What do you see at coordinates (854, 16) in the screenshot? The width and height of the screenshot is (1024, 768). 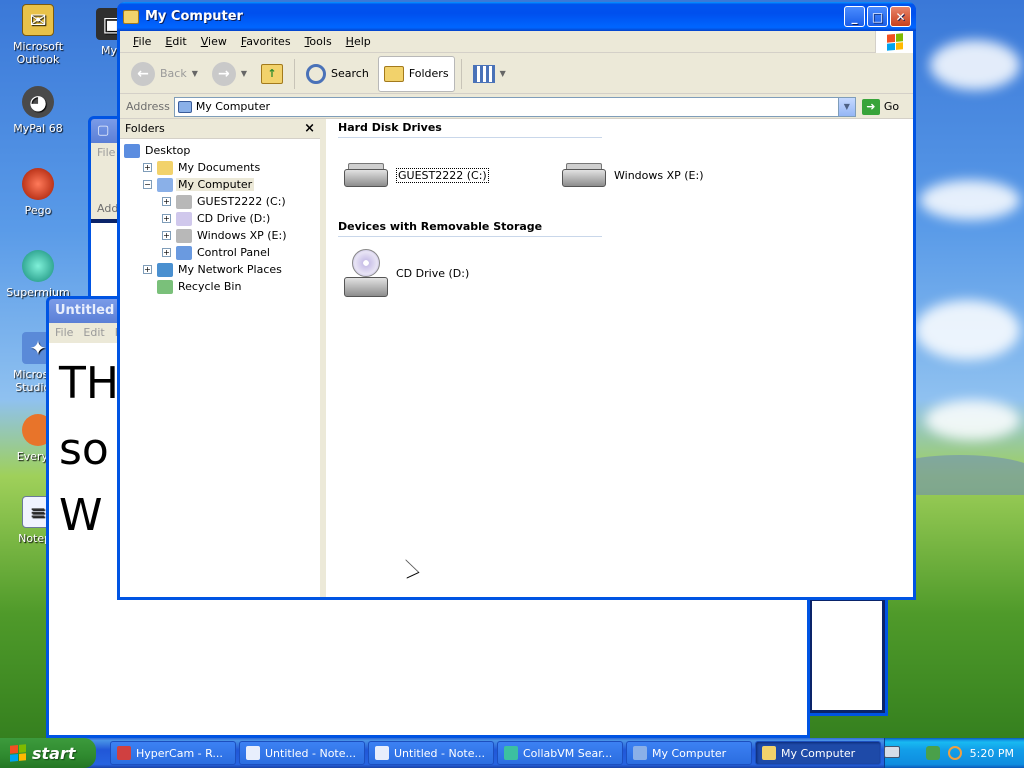 I see `minimize-button: _` at bounding box center [854, 16].